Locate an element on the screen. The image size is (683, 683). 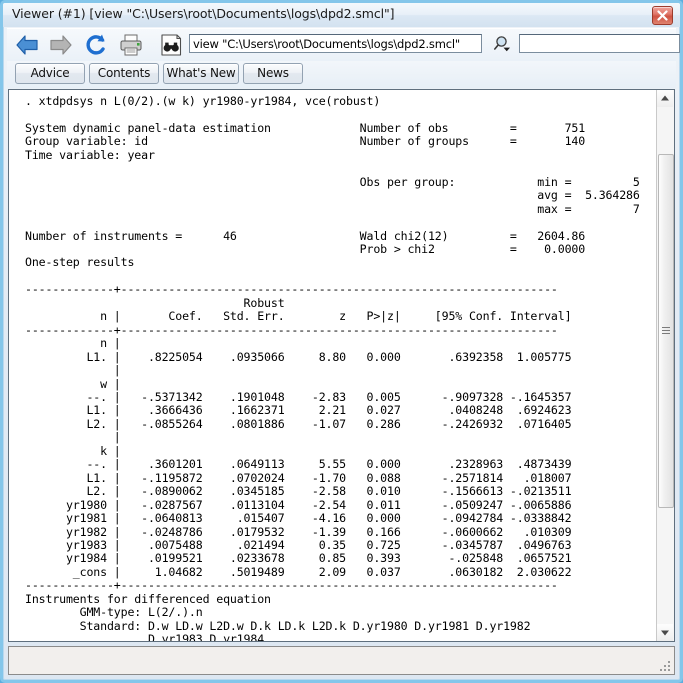
refresh-icon is located at coordinates (95, 44).